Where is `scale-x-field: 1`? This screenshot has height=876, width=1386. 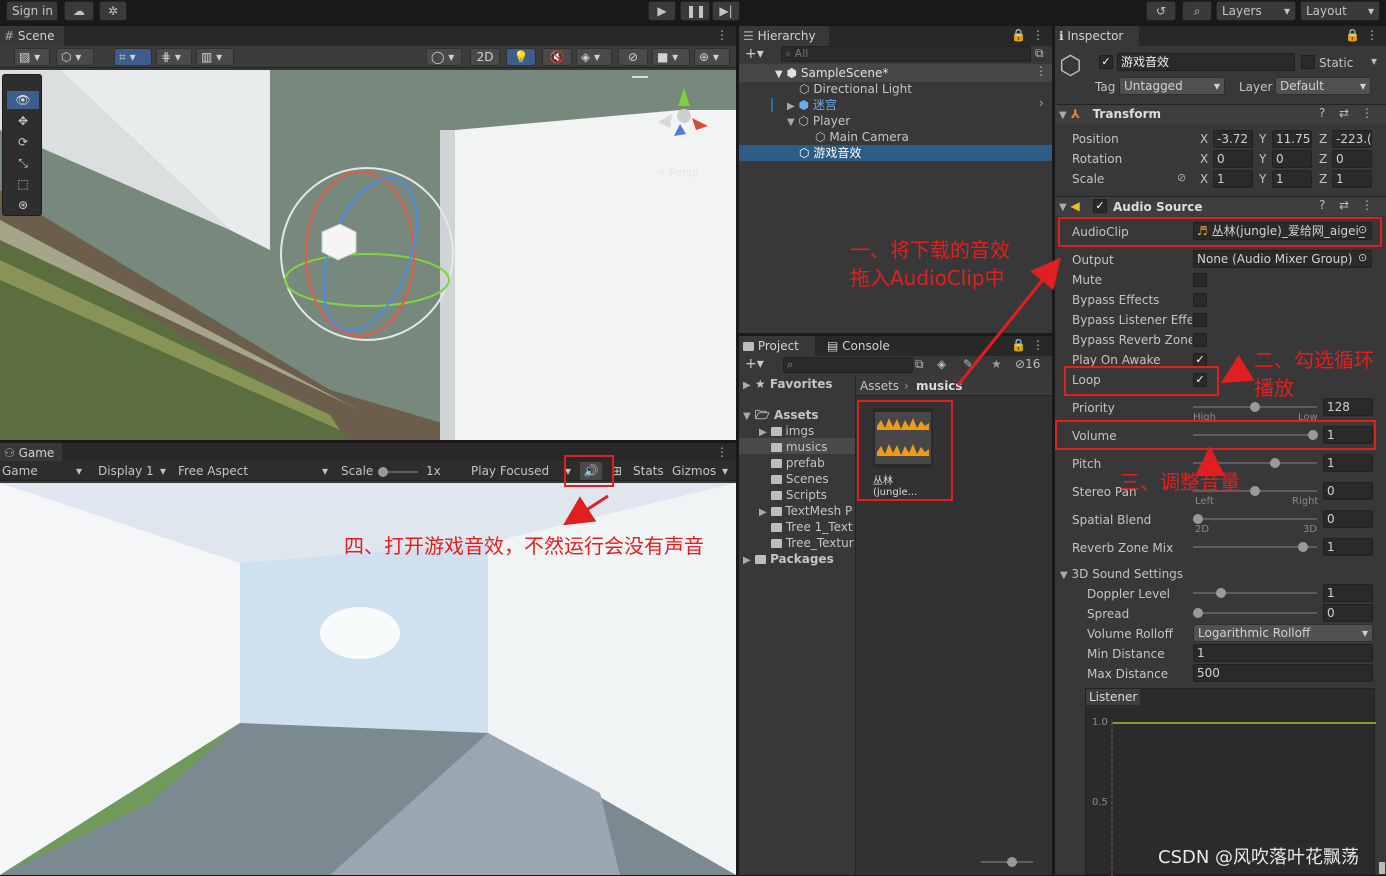
scale-x-field: 1 is located at coordinates (1233, 179).